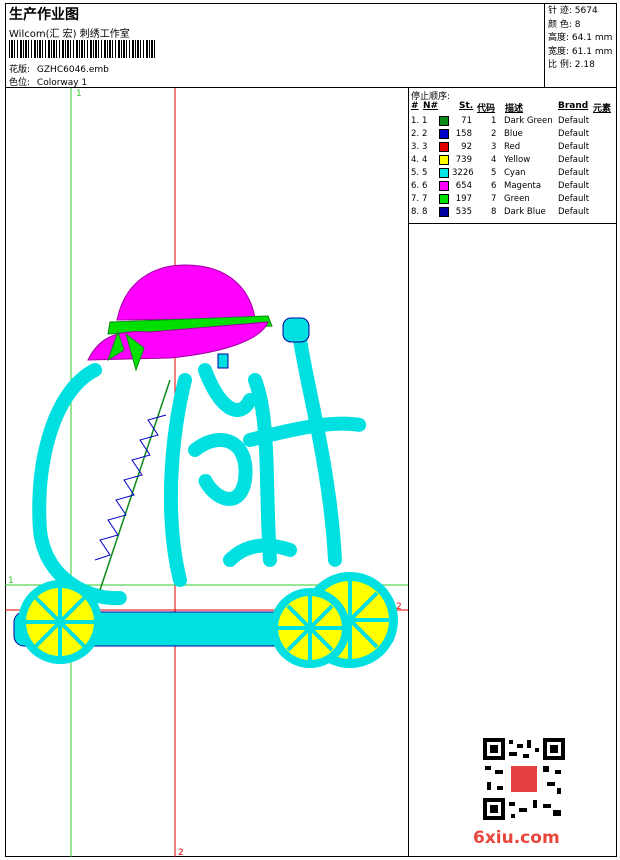 Image resolution: width=620 pixels, height=860 pixels. What do you see at coordinates (573, 106) in the screenshot?
I see `col-header-brand: Brand` at bounding box center [573, 106].